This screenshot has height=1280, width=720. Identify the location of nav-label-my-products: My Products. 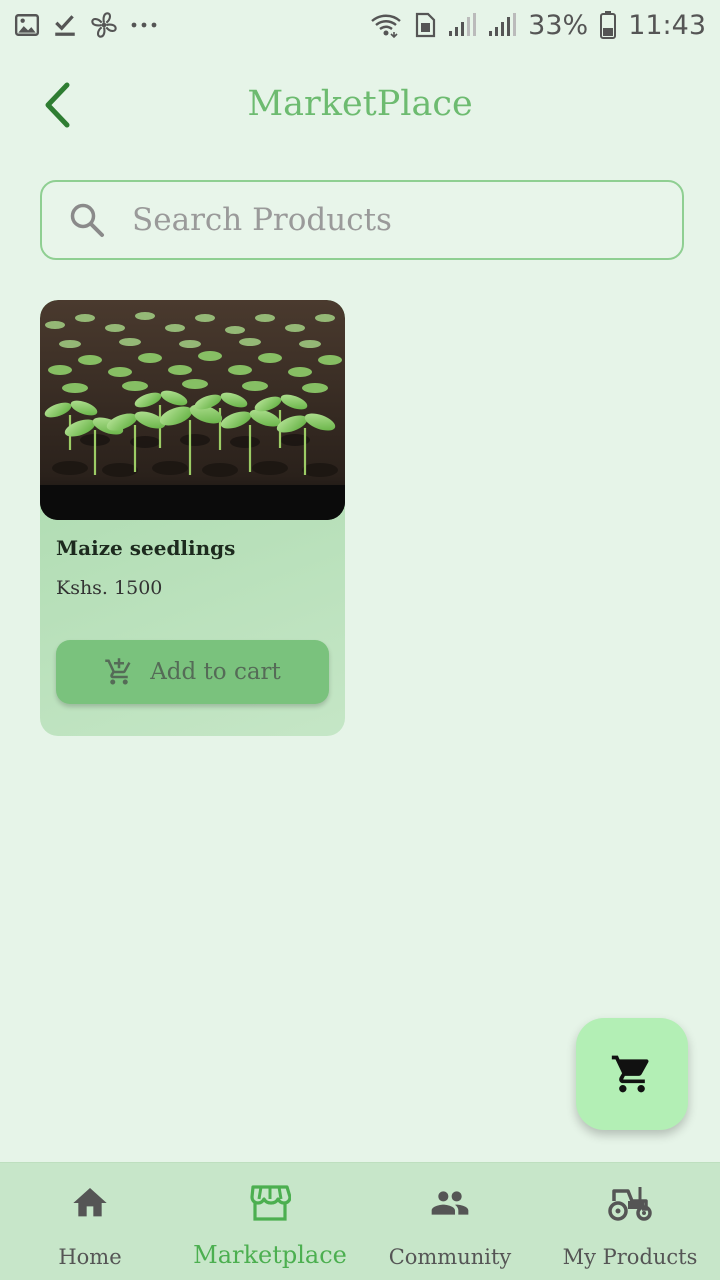
(630, 1257).